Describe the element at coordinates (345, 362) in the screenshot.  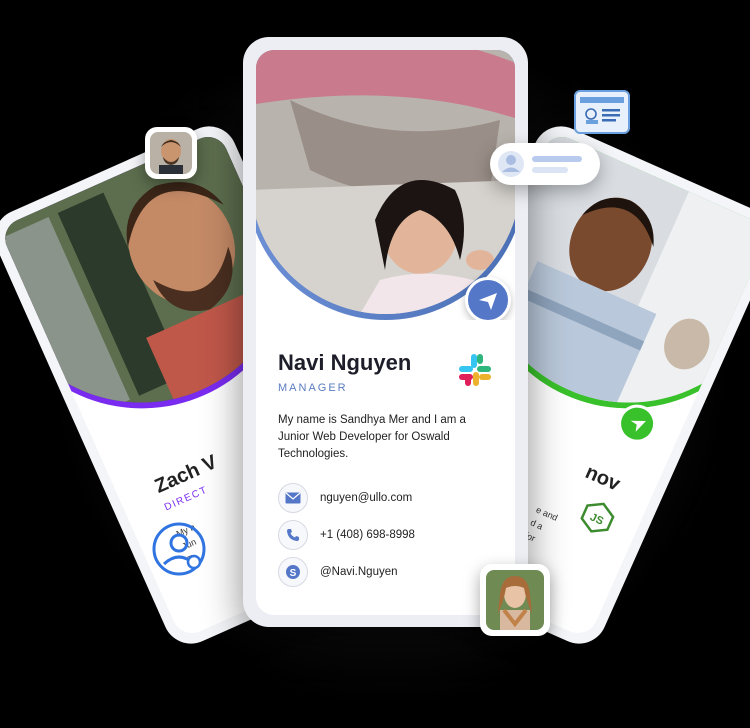
I see `profile-name: Navi Nguyen` at that location.